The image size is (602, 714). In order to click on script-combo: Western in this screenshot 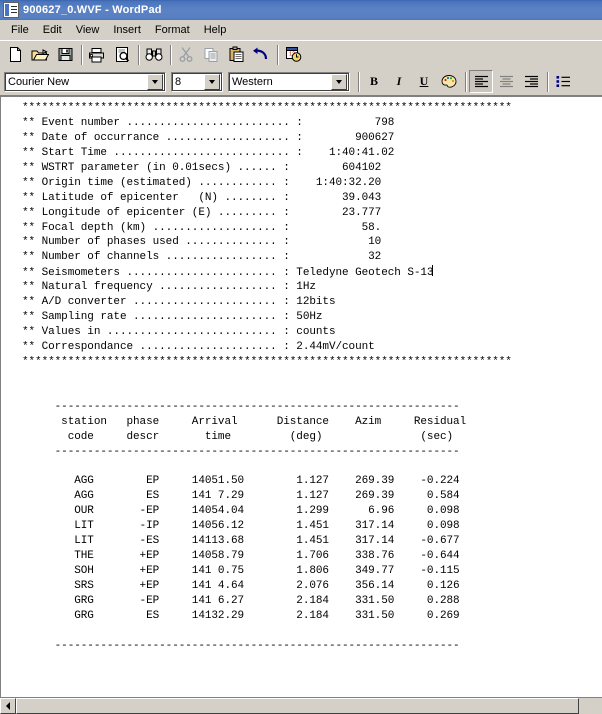, I will do `click(289, 81)`.